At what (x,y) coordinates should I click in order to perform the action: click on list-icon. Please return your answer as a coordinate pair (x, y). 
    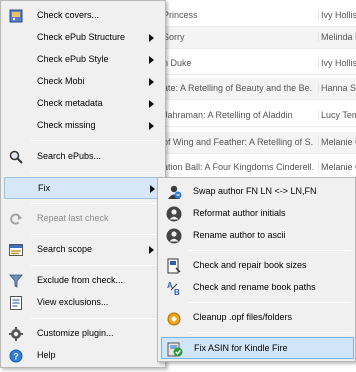
    Looking at the image, I should click on (16, 303).